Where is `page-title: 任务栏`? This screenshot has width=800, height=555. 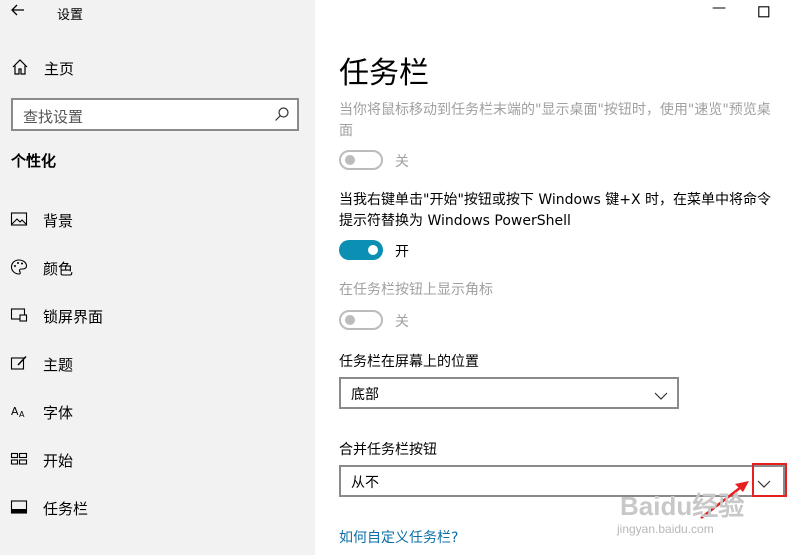
page-title: 任务栏 is located at coordinates (384, 73).